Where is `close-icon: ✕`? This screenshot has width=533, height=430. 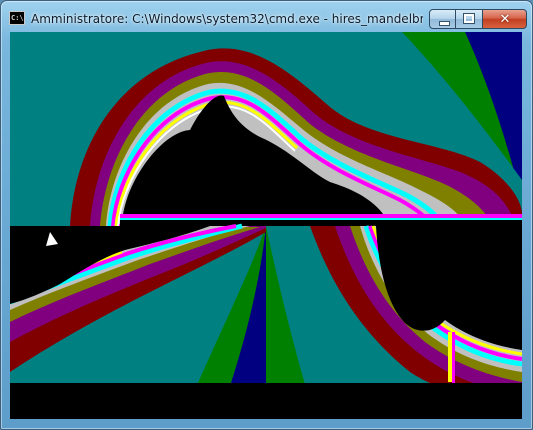
close-icon: ✕ is located at coordinates (505, 19).